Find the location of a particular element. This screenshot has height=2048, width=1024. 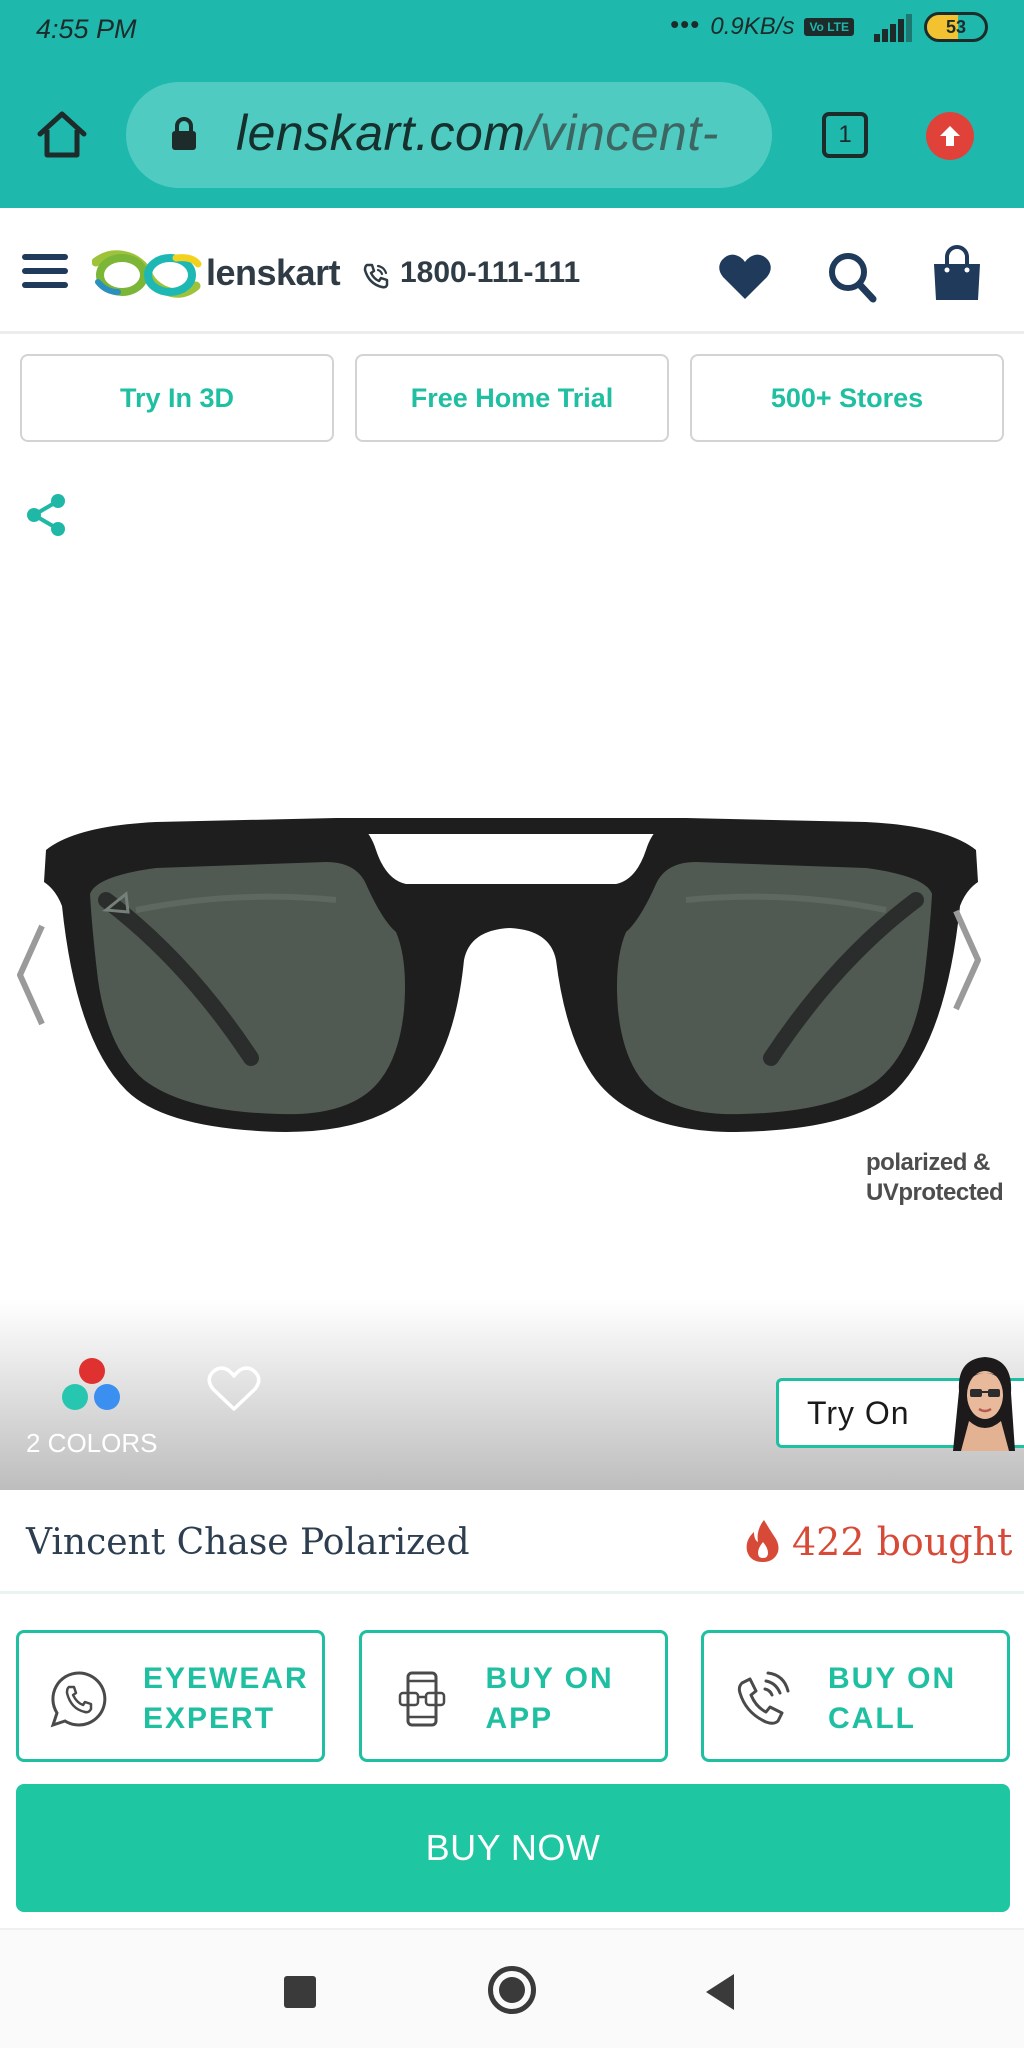

home-nav-icon is located at coordinates (512, 1990).